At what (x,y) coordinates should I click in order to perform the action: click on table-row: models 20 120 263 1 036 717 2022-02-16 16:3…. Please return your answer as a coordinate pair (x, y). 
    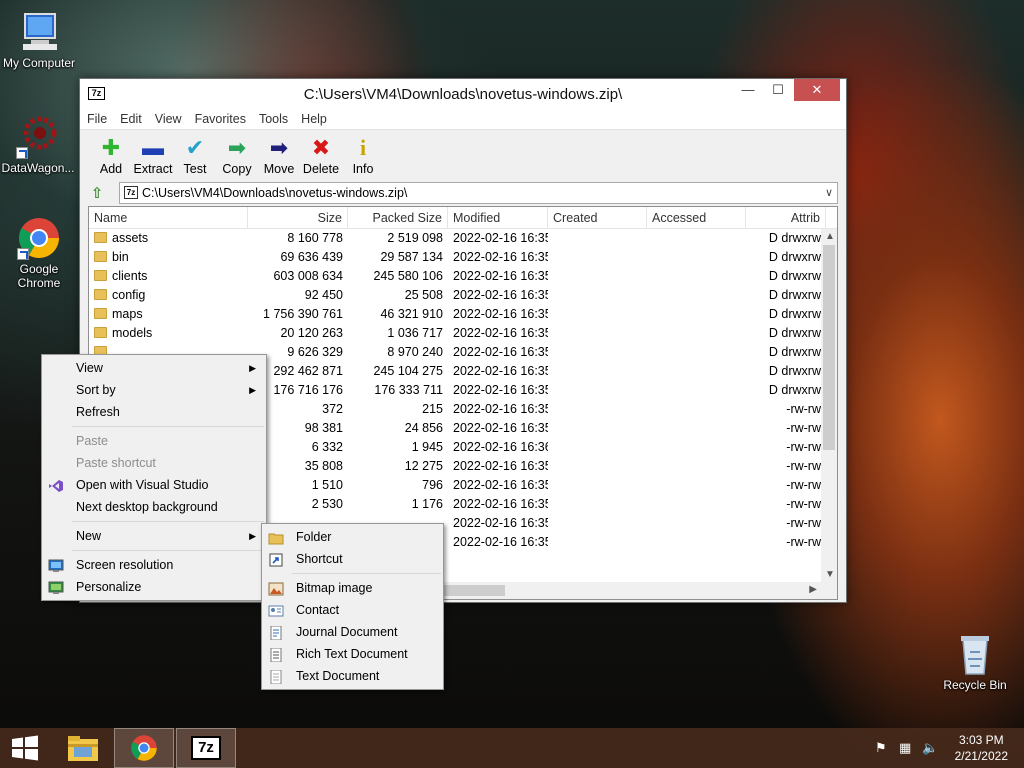
    Looking at the image, I should click on (463, 333).